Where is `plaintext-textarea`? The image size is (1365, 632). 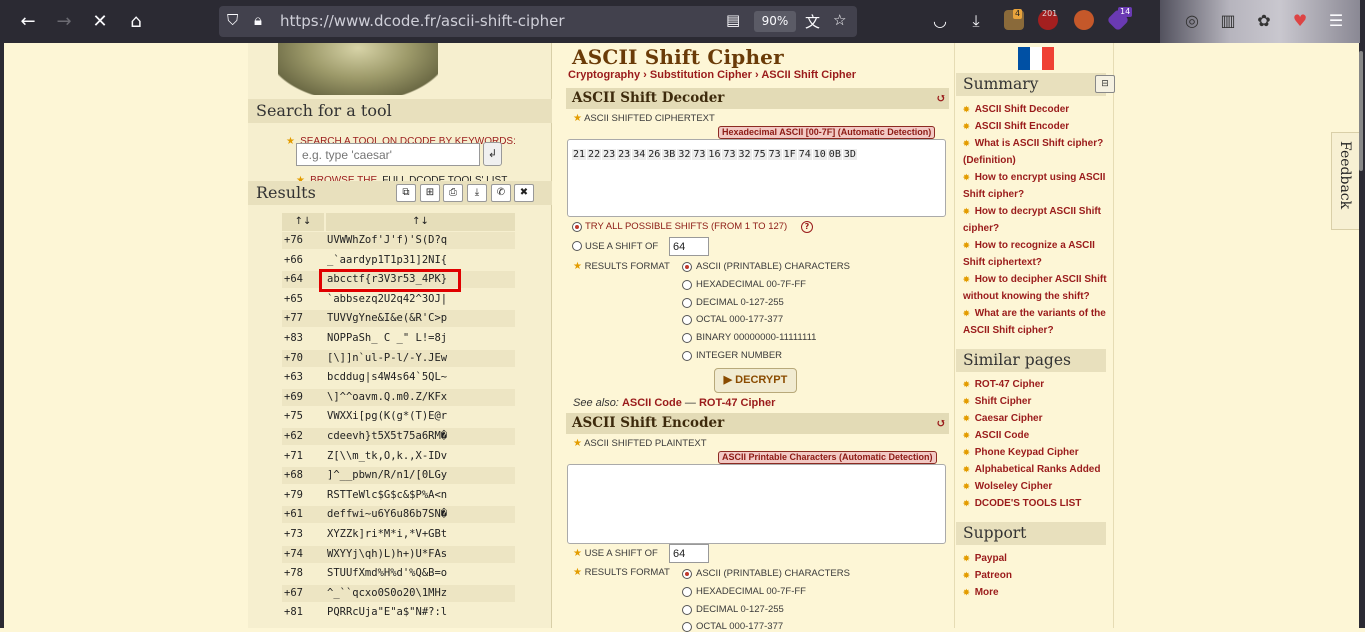 plaintext-textarea is located at coordinates (756, 504).